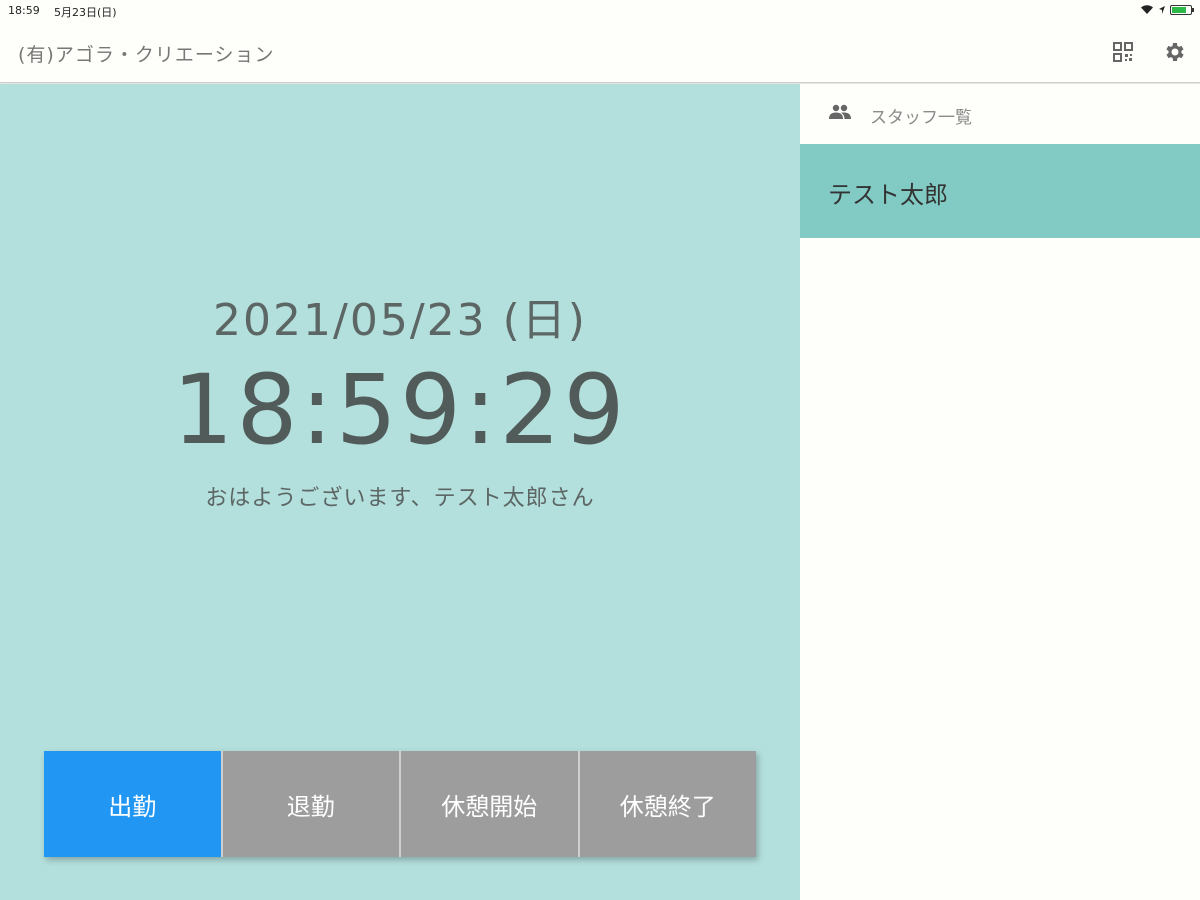 This screenshot has width=1200, height=900. Describe the element at coordinates (1123, 52) in the screenshot. I see `qr-code-icon` at that location.